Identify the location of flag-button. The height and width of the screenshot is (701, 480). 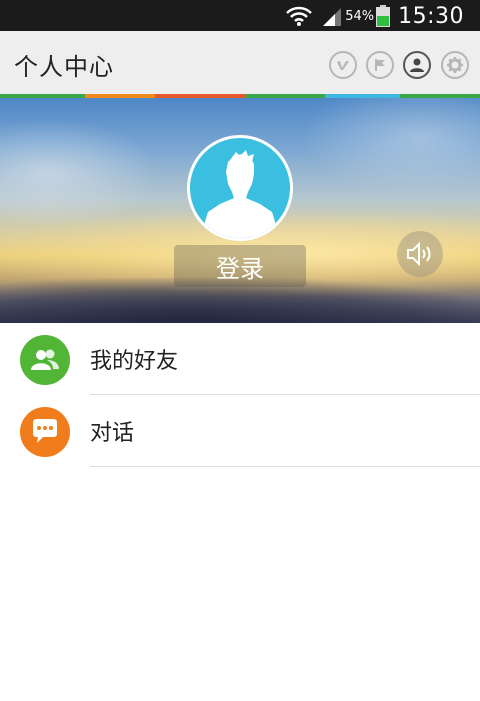
(380, 65).